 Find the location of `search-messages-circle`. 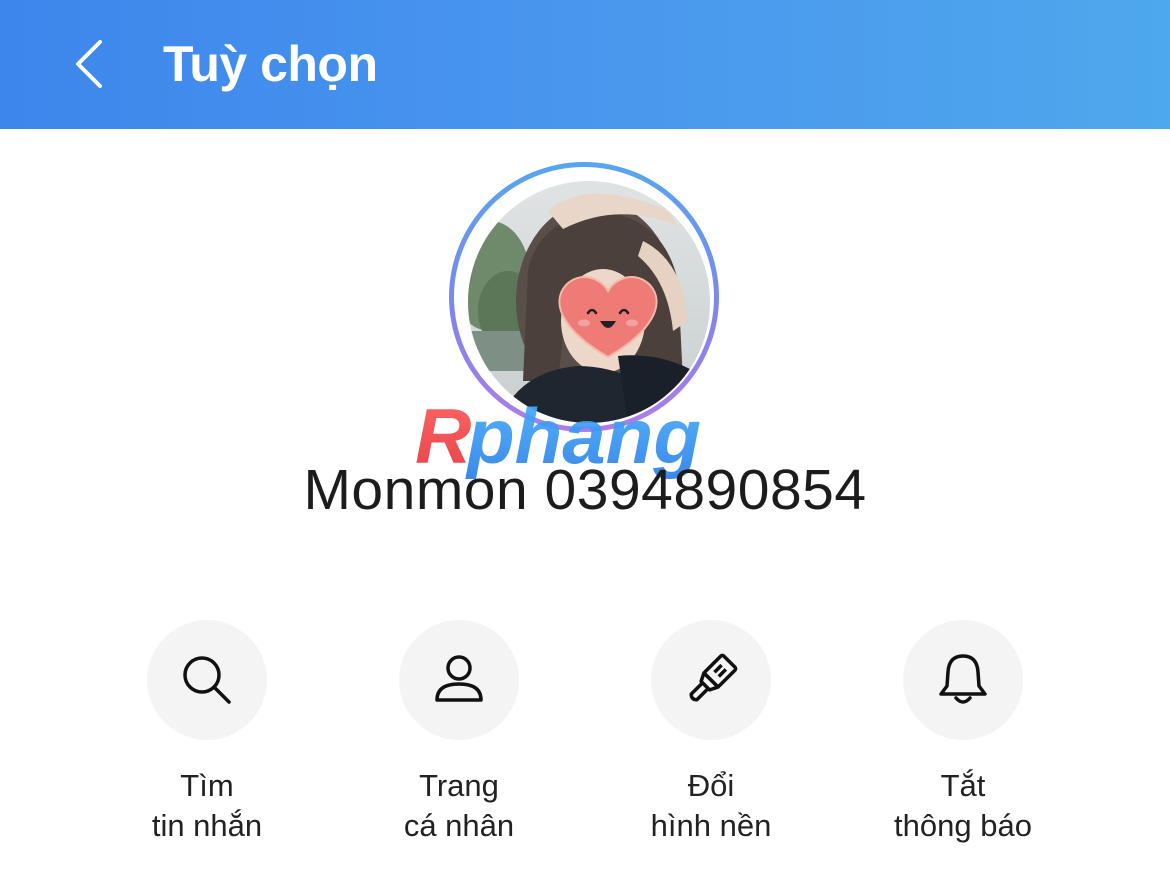

search-messages-circle is located at coordinates (207, 680).